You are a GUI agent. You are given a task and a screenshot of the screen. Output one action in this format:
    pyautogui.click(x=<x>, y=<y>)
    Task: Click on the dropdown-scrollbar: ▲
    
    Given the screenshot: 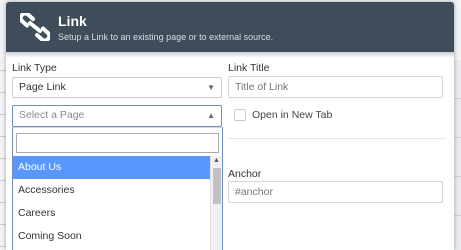 What is the action you would take?
    pyautogui.click(x=216, y=203)
    